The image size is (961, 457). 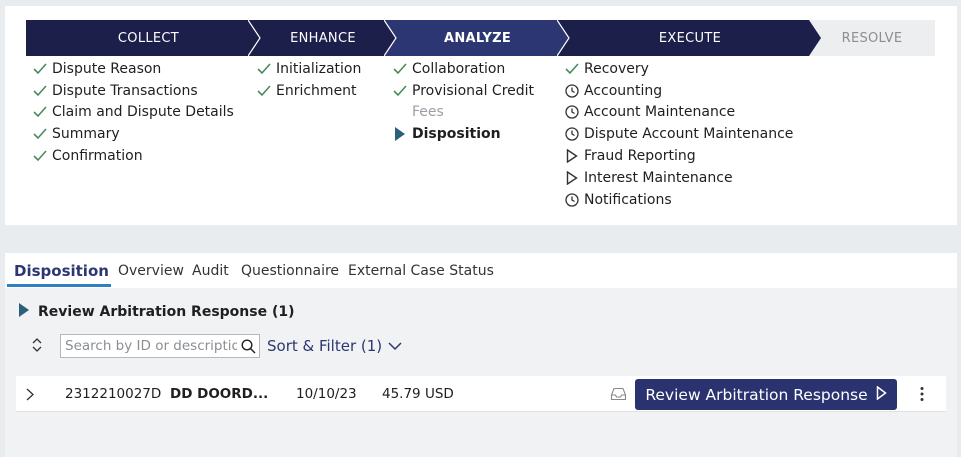 I want to click on review-arbitration-response-button: Review Arbitration Response, so click(x=766, y=394).